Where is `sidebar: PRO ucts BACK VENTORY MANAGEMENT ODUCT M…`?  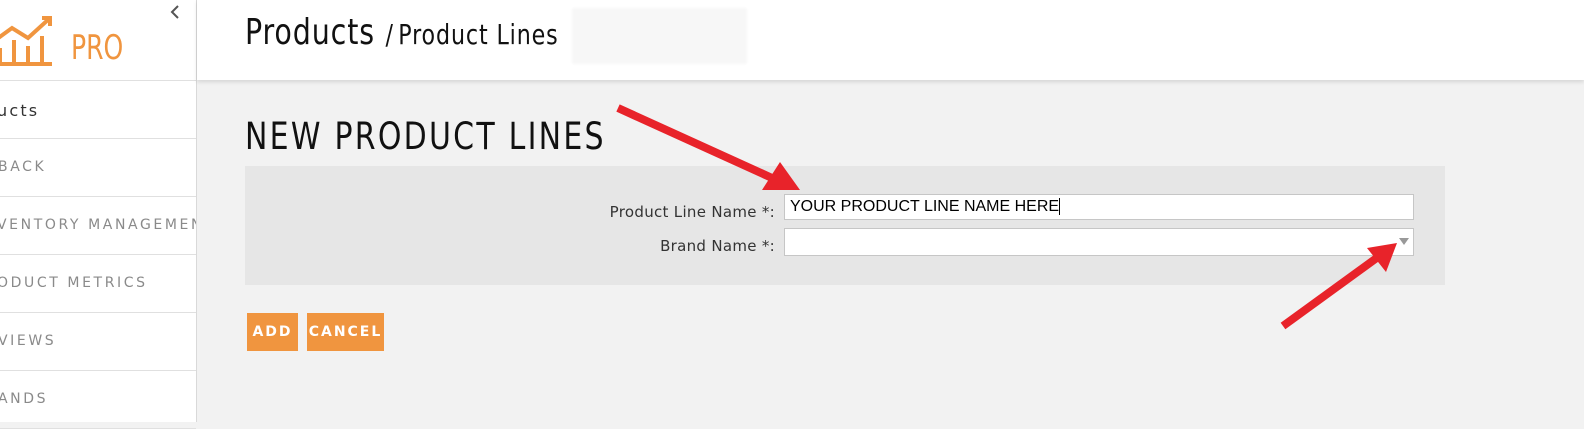
sidebar: PRO ucts BACK VENTORY MANAGEMENT ODUCT M… is located at coordinates (98, 214).